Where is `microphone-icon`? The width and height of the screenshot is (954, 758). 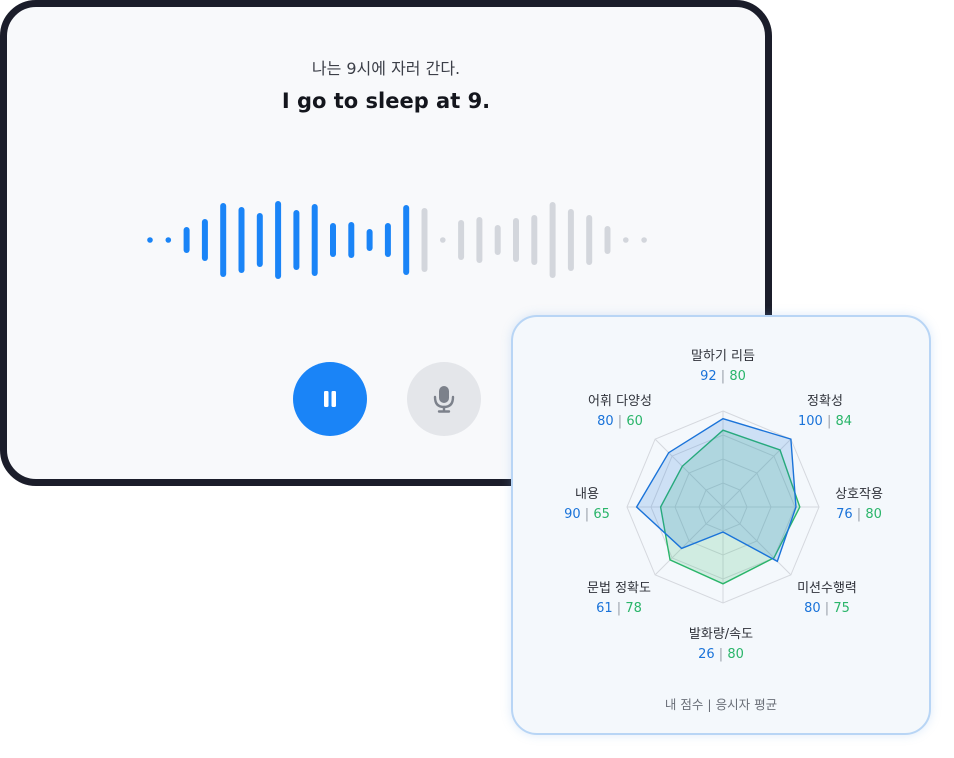 microphone-icon is located at coordinates (444, 399).